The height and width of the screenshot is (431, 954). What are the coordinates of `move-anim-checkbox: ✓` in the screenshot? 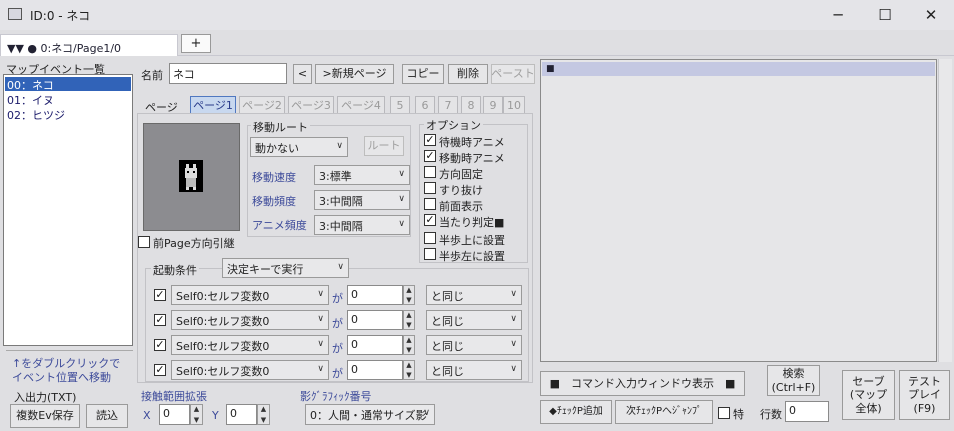 It's located at (430, 156).